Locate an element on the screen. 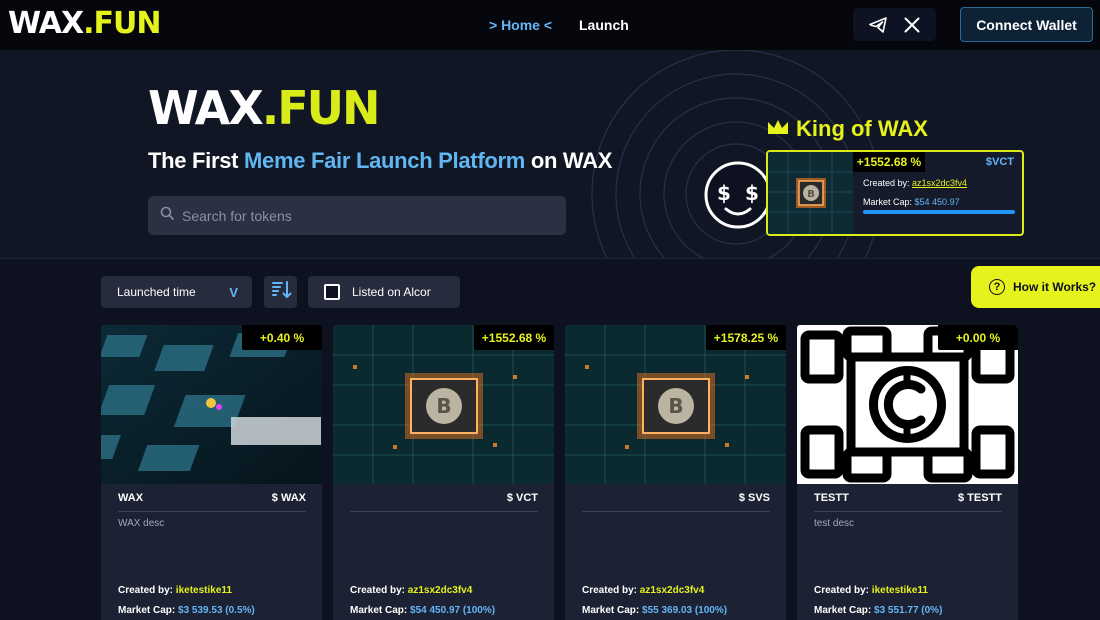  token-ticker: $ WAX is located at coordinates (288, 498).